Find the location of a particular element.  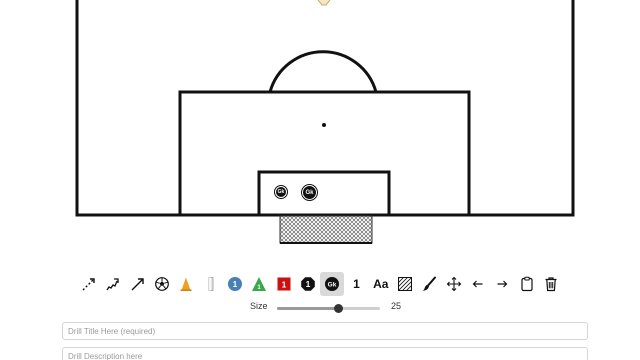

goalkeeper-tool: Gk is located at coordinates (332, 284).